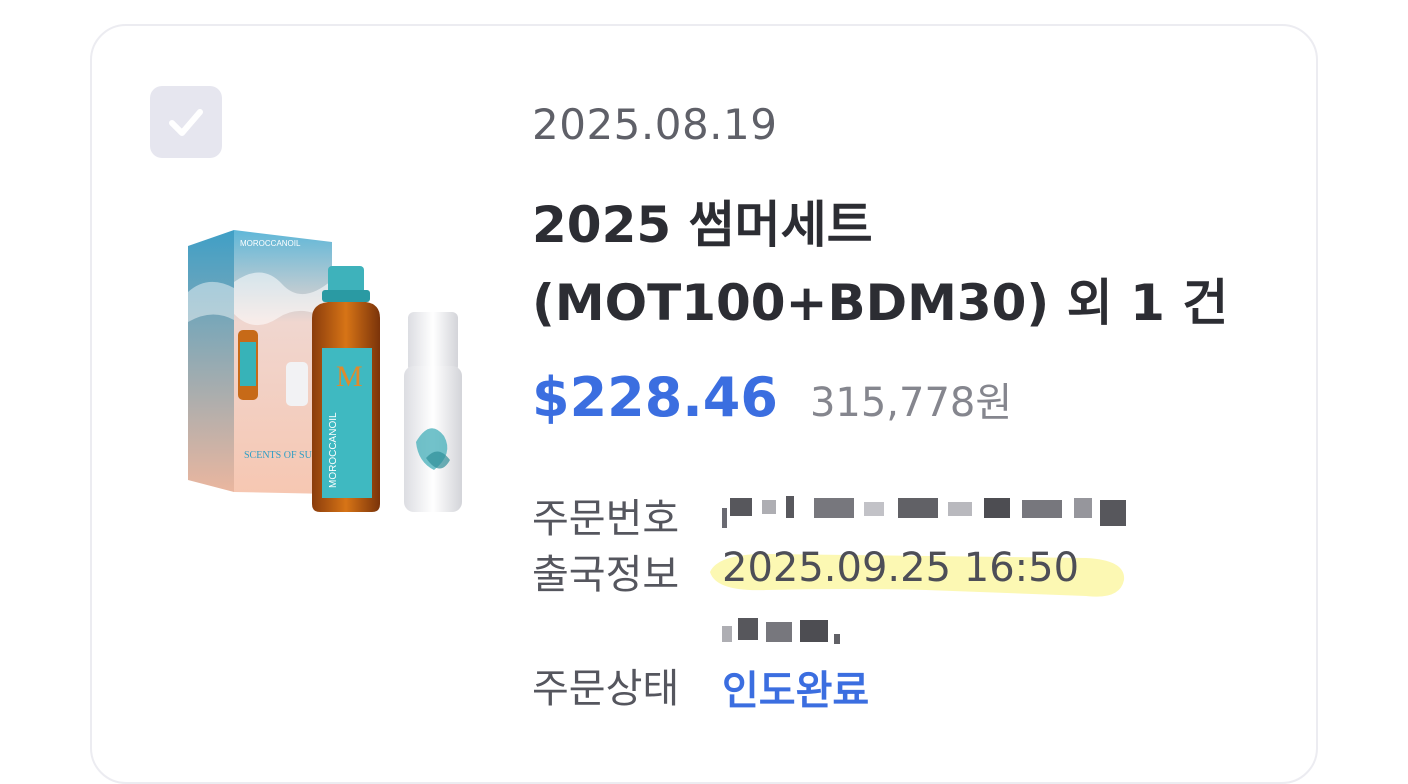 This screenshot has height=784, width=1408. I want to click on order-number-label: 주문번호, so click(606, 519).